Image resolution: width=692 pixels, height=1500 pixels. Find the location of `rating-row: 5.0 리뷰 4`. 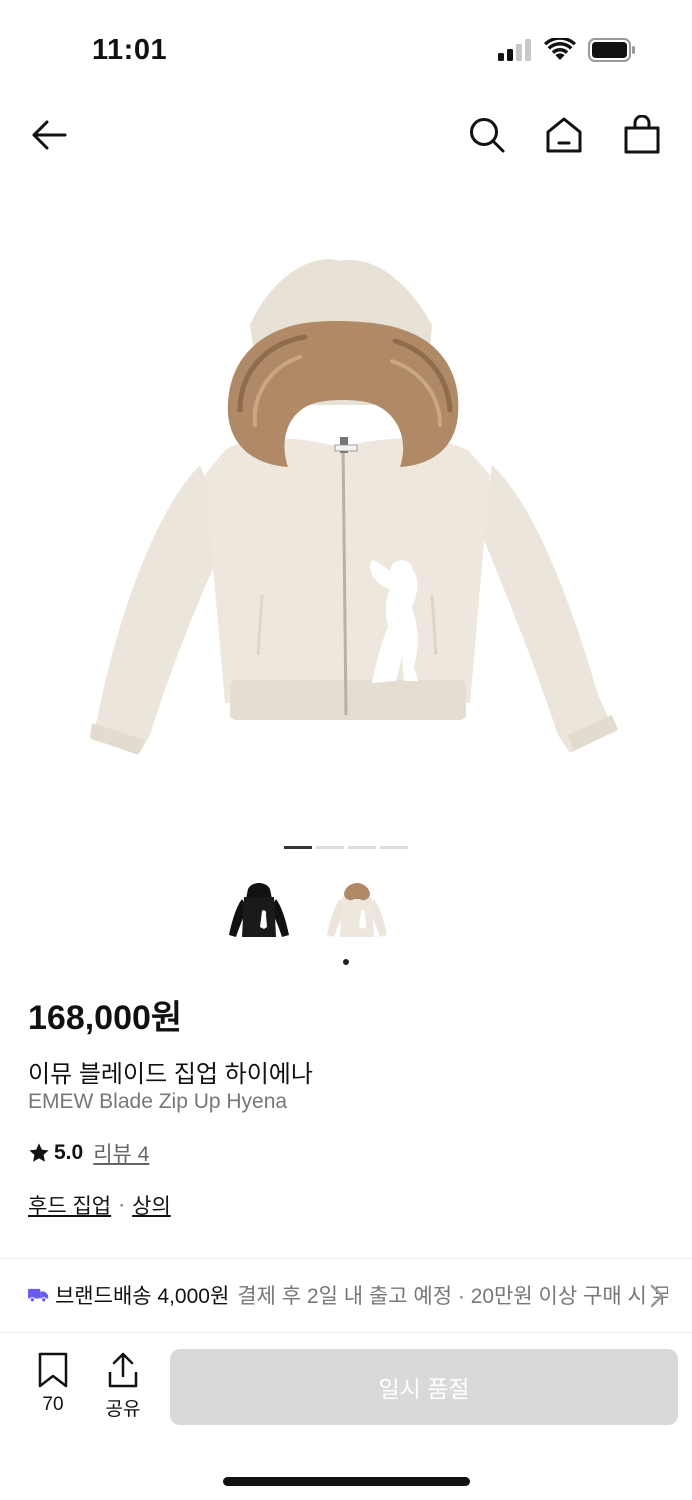

rating-row: 5.0 리뷰 4 is located at coordinates (88, 1153).